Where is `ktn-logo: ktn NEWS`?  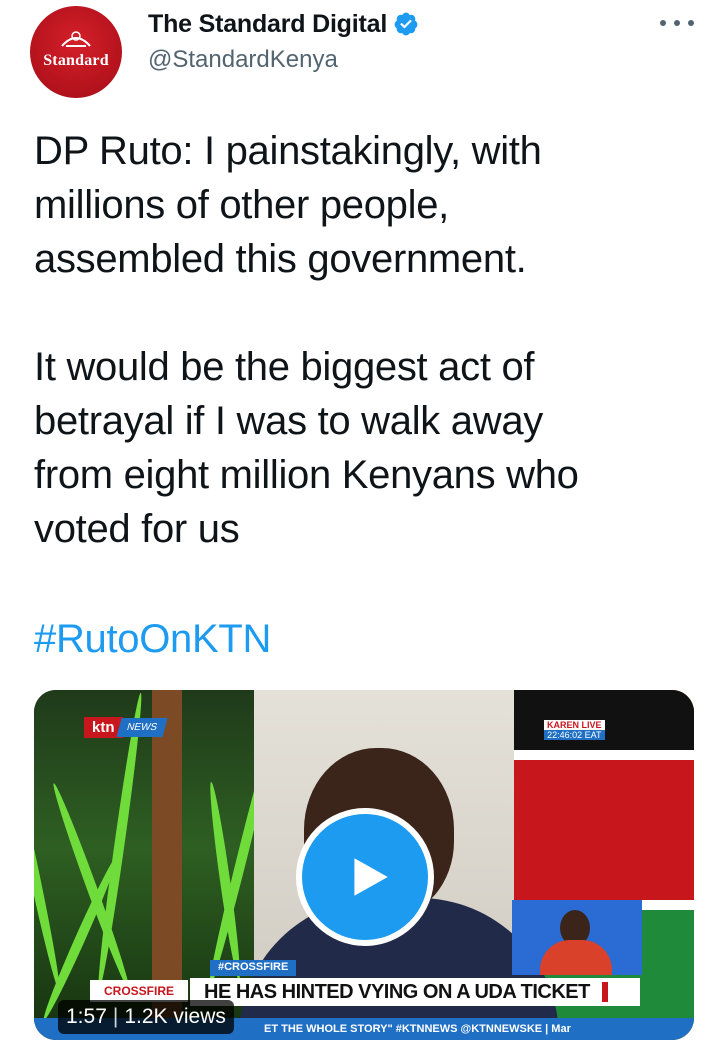
ktn-logo: ktn NEWS is located at coordinates (126, 727).